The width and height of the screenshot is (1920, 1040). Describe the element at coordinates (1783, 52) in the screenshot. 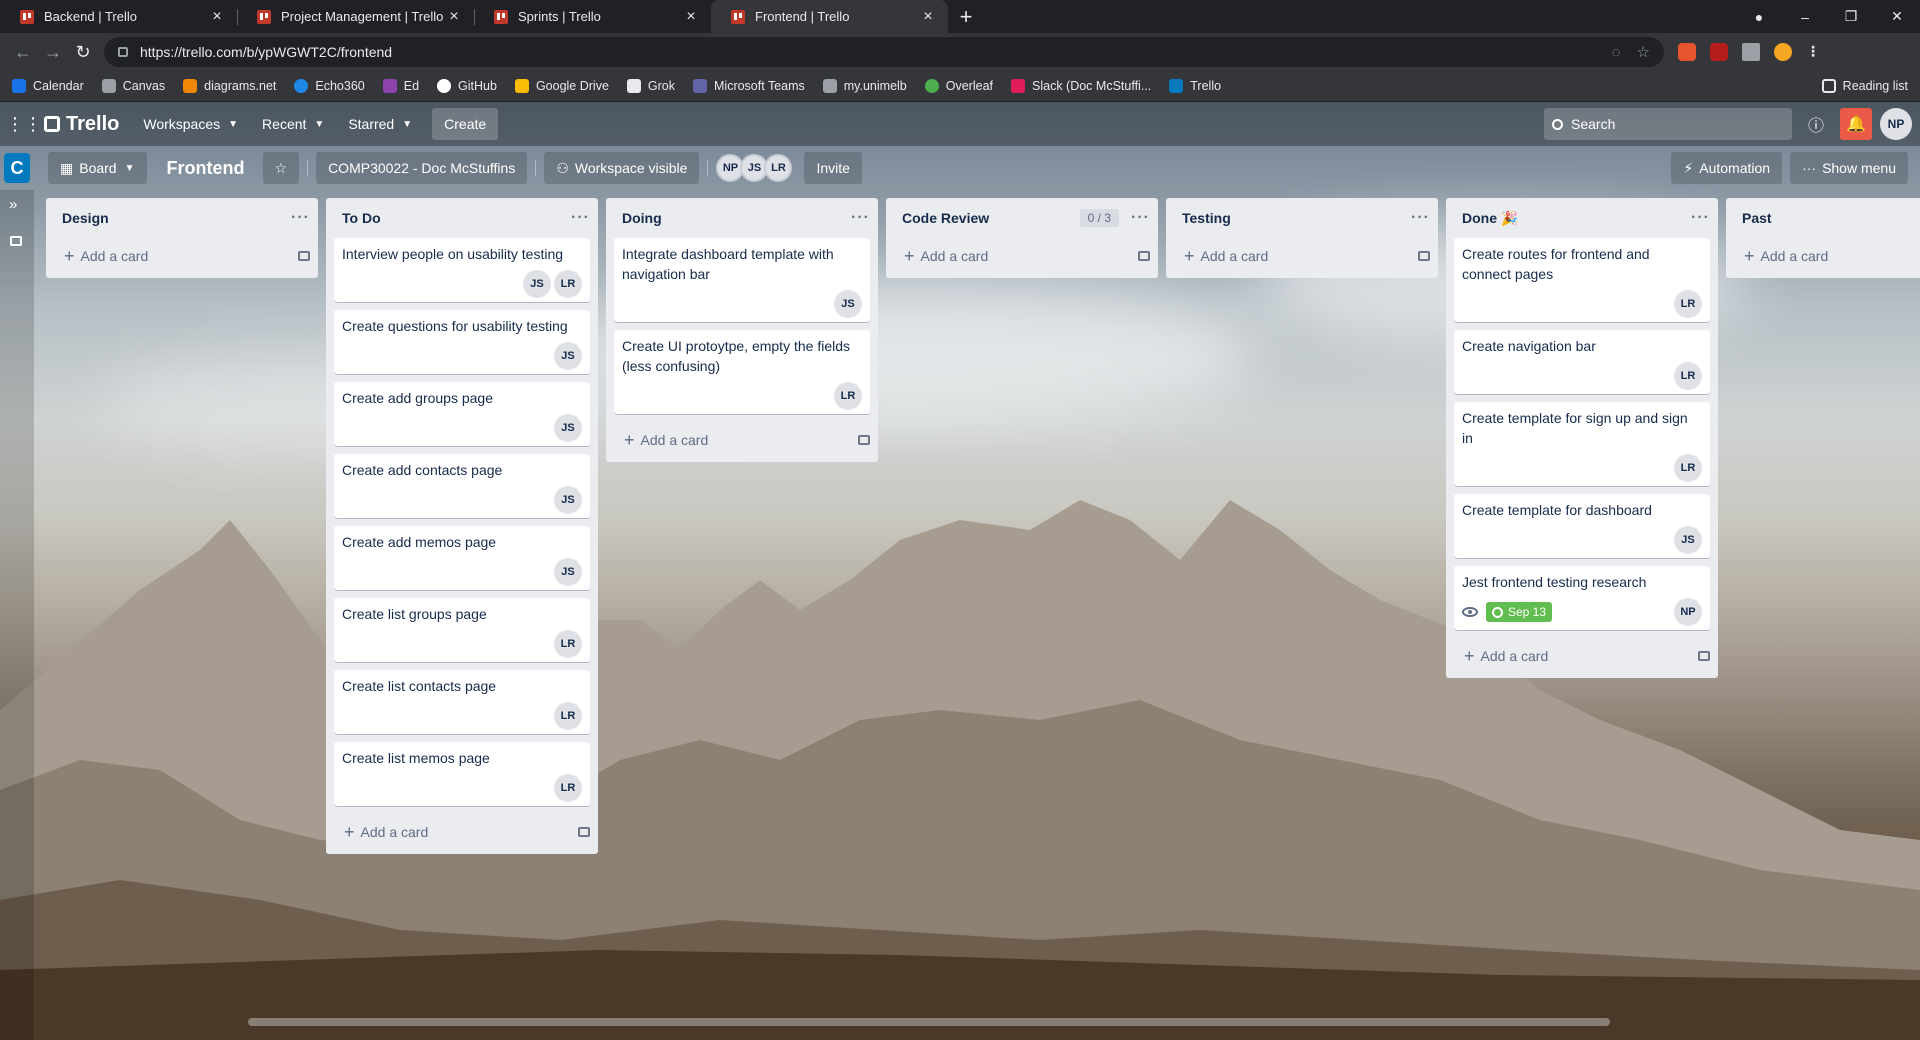

I see `profile-avatar-icon` at that location.